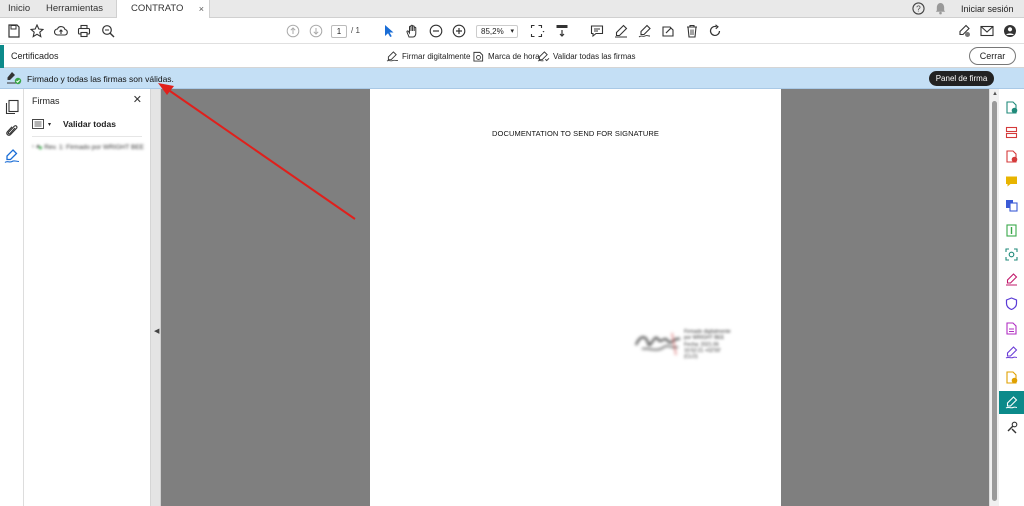 The image size is (1024, 506). What do you see at coordinates (89, 124) in the screenshot?
I see `validate-all-label: Validar todas` at bounding box center [89, 124].